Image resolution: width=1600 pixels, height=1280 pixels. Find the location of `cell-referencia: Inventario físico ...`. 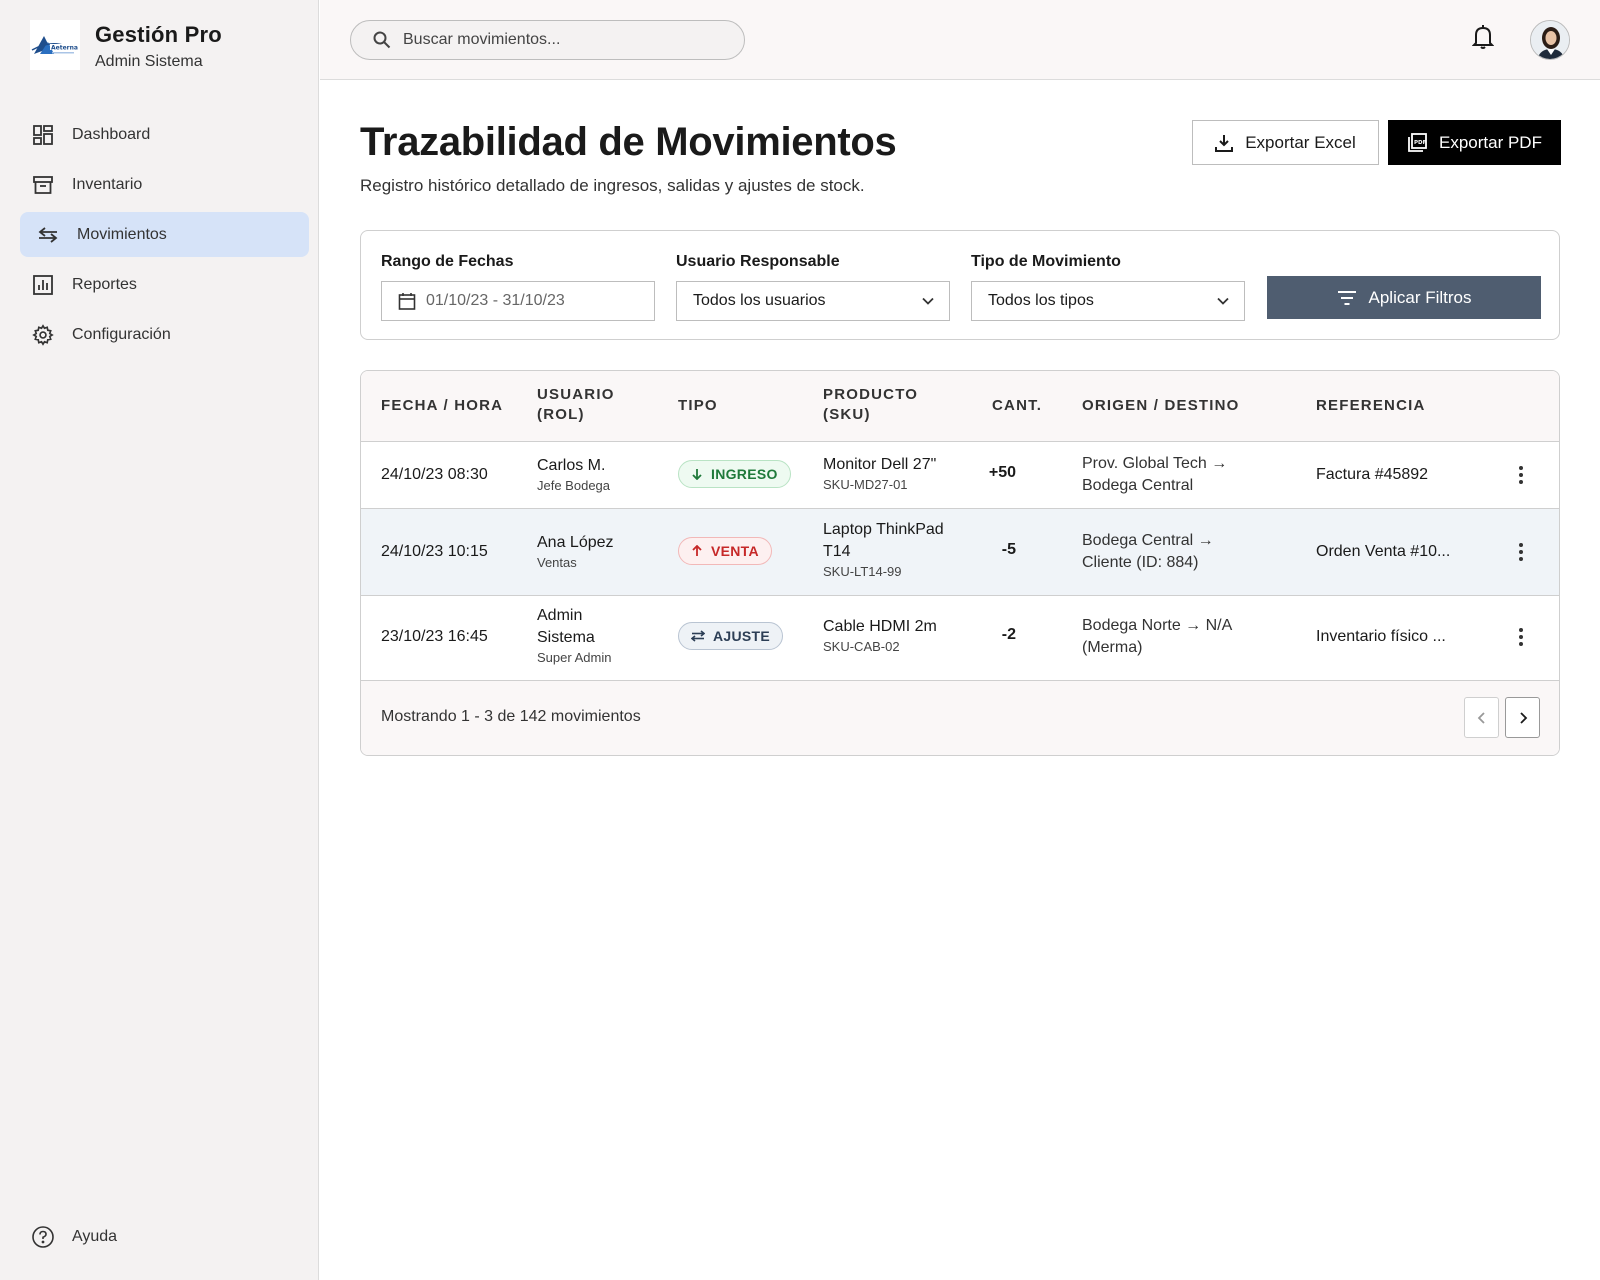

cell-referencia: Inventario físico ... is located at coordinates (1381, 636).